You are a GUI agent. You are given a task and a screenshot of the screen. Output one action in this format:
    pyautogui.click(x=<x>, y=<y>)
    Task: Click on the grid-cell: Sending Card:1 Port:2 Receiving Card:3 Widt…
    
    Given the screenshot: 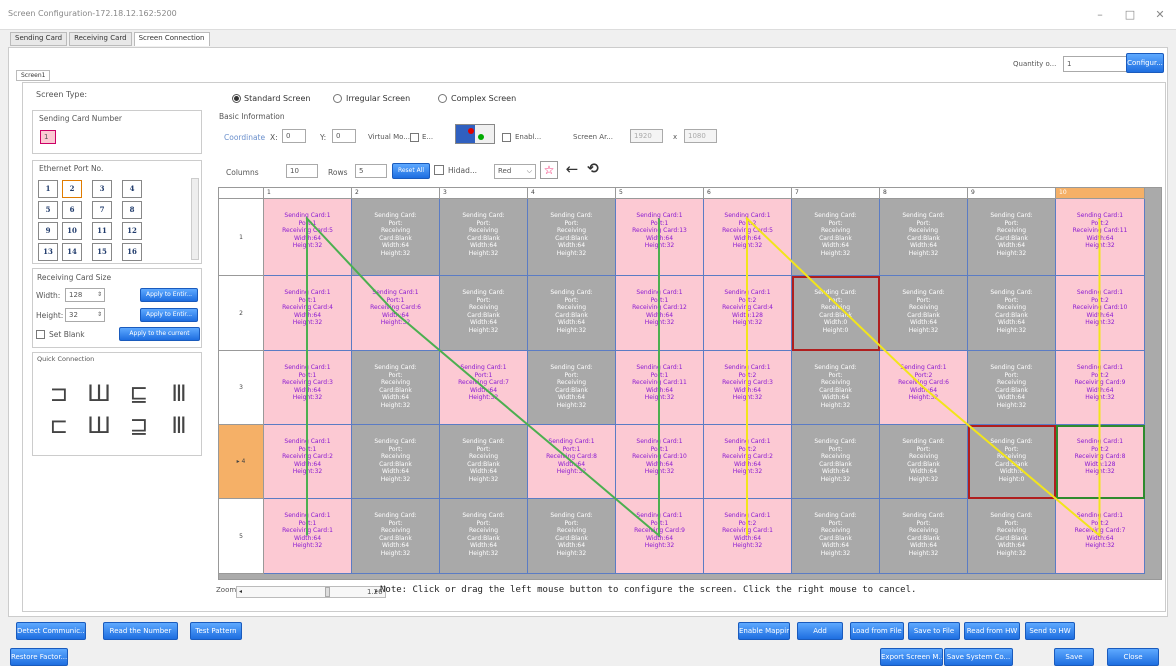 What is the action you would take?
    pyautogui.click(x=748, y=388)
    